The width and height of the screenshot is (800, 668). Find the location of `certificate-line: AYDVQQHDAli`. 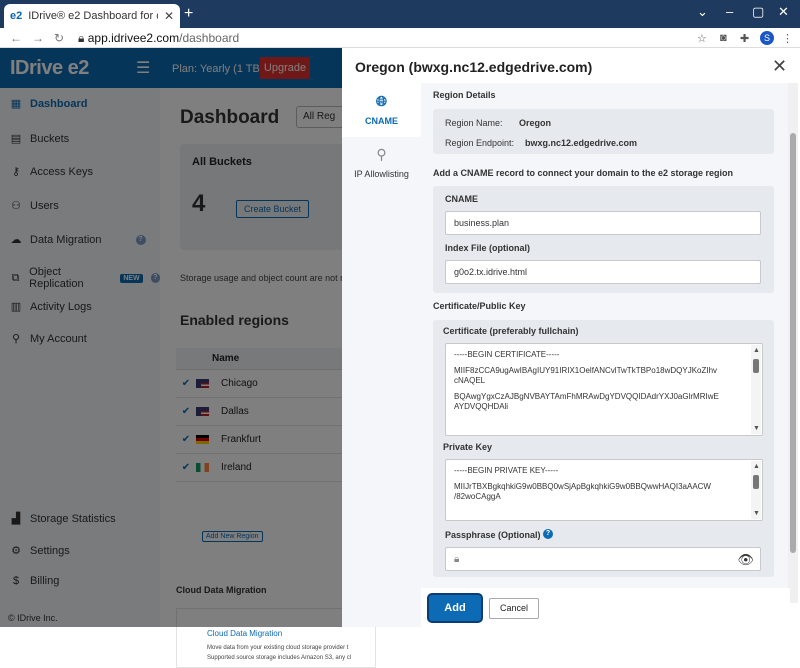

certificate-line: AYDVQQHDAli is located at coordinates (481, 406).